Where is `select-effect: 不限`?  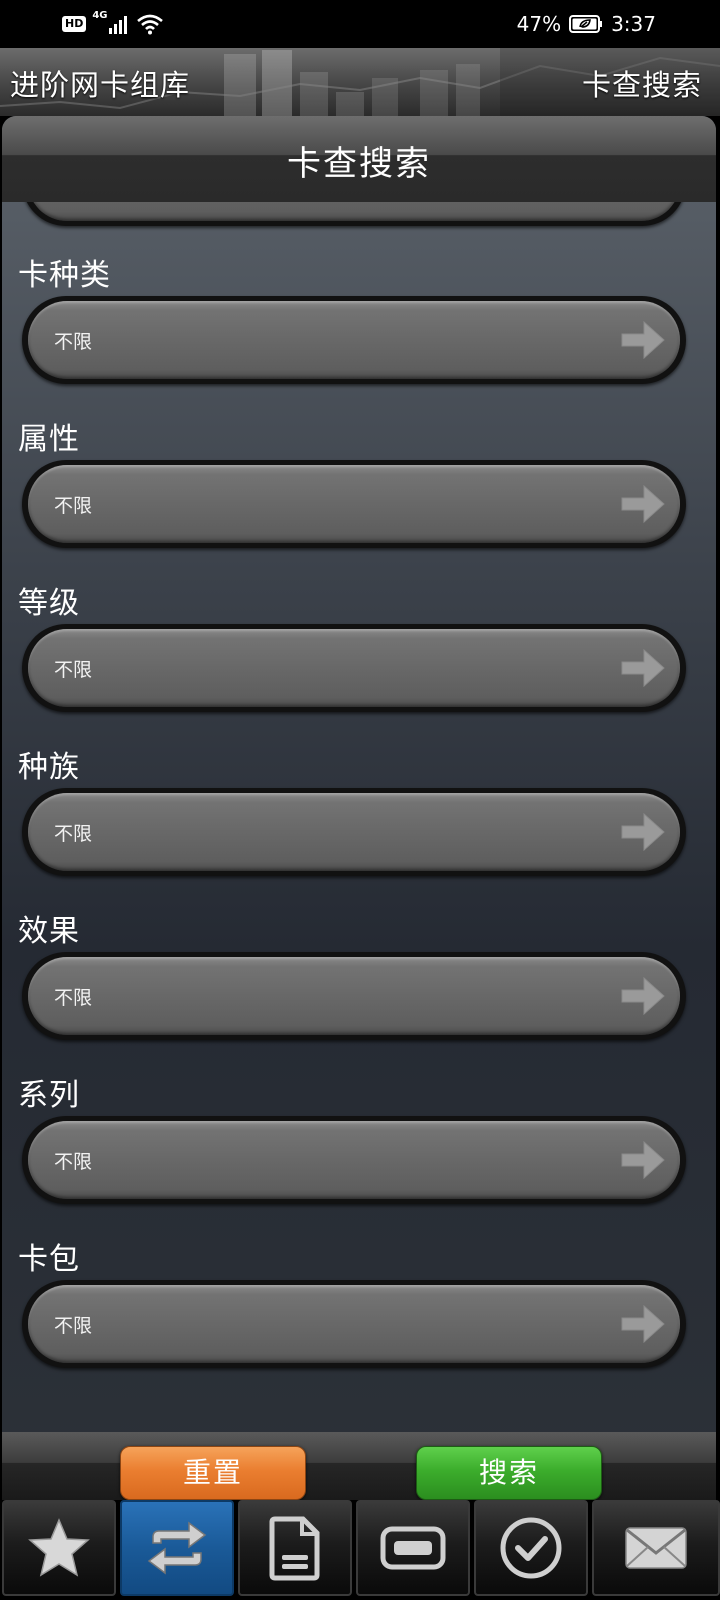 select-effect: 不限 is located at coordinates (354, 996).